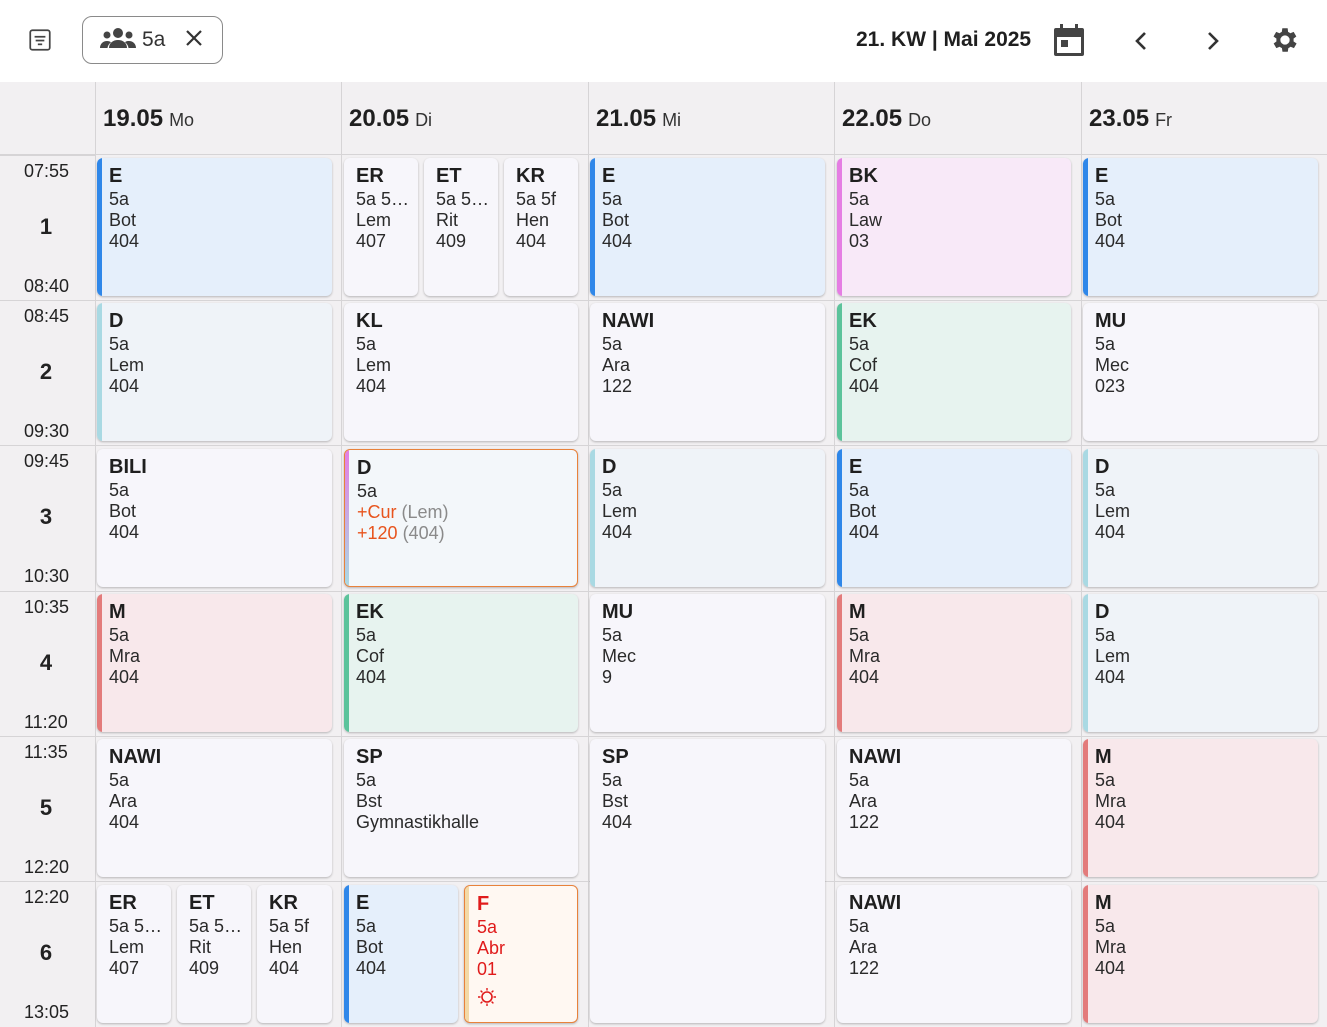  I want to click on lesson-card: MU 5a Mec 9, so click(707, 663).